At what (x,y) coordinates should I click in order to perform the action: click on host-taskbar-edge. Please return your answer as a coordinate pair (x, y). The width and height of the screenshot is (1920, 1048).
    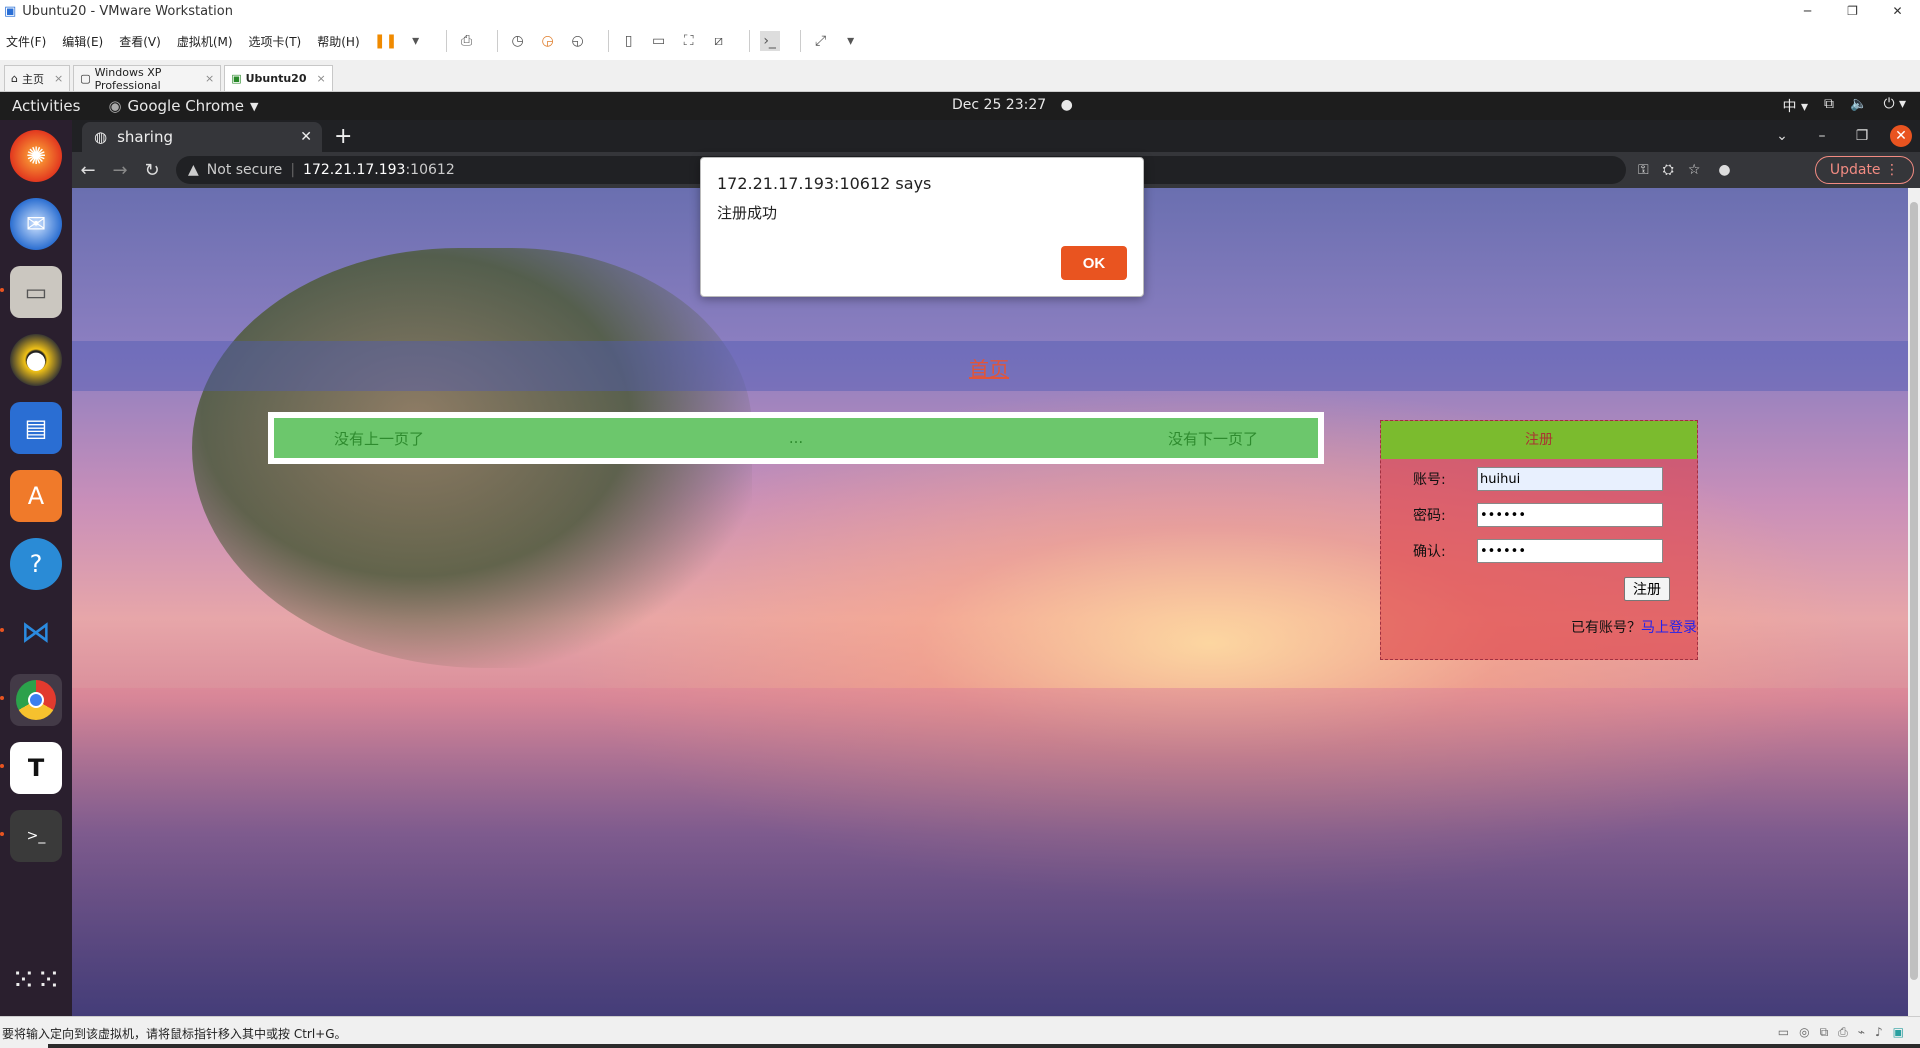
    Looking at the image, I should click on (984, 1046).